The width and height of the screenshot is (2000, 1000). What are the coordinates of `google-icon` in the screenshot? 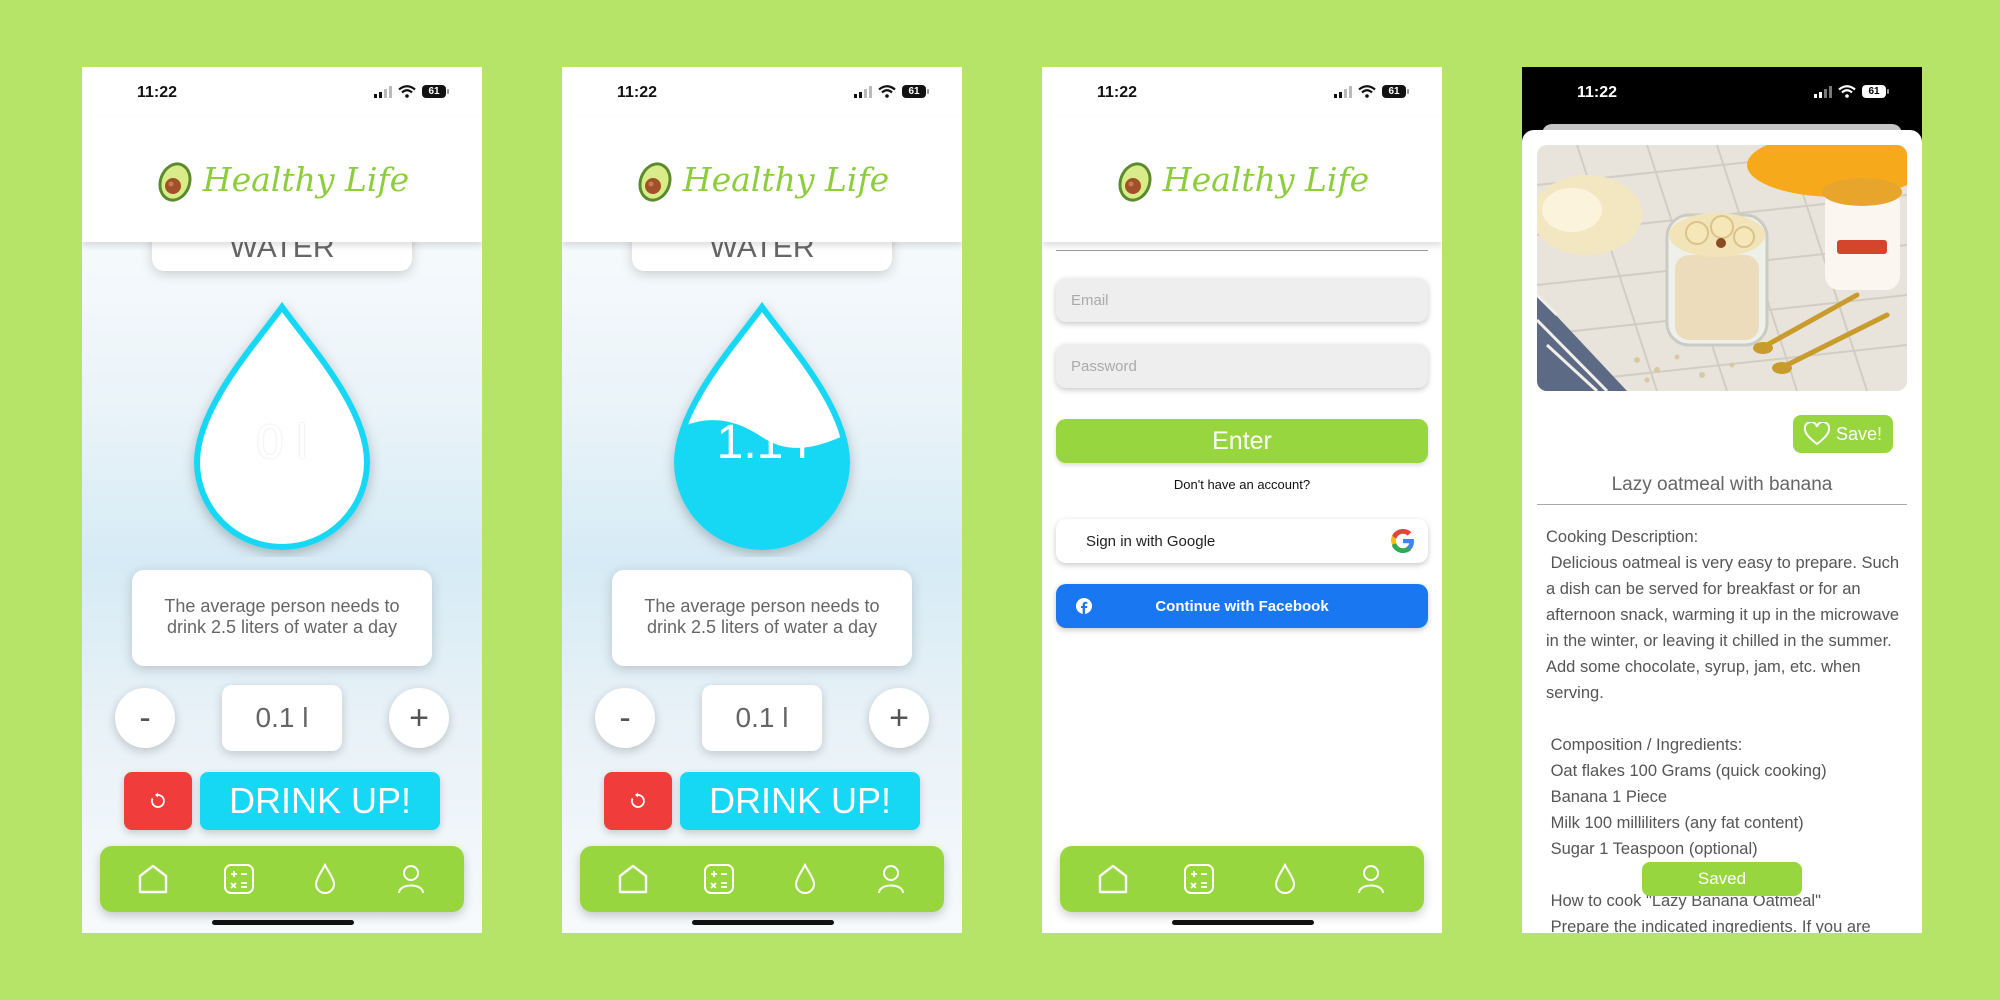 It's located at (1402, 541).